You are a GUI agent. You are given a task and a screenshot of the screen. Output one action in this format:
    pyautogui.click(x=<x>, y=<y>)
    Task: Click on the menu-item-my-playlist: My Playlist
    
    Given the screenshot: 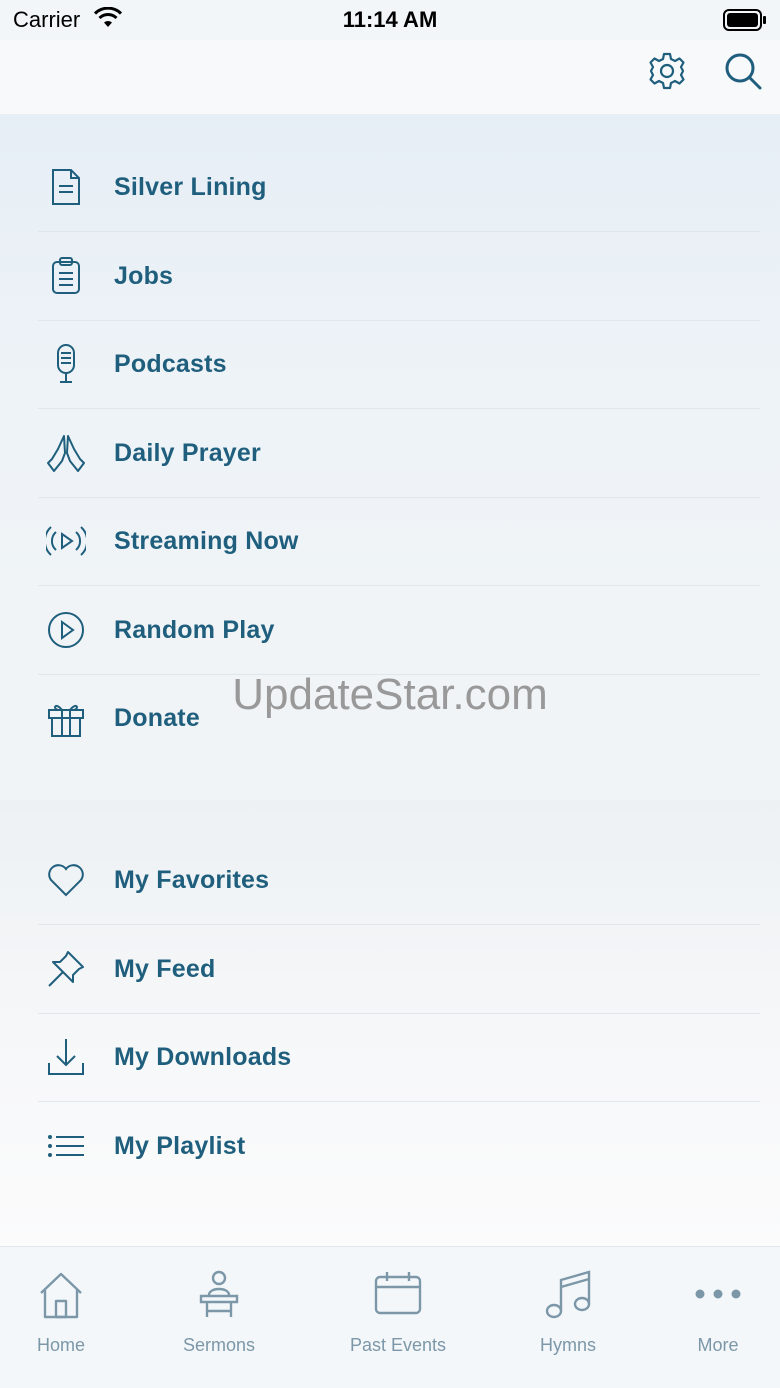 What is the action you would take?
    pyautogui.click(x=399, y=1146)
    